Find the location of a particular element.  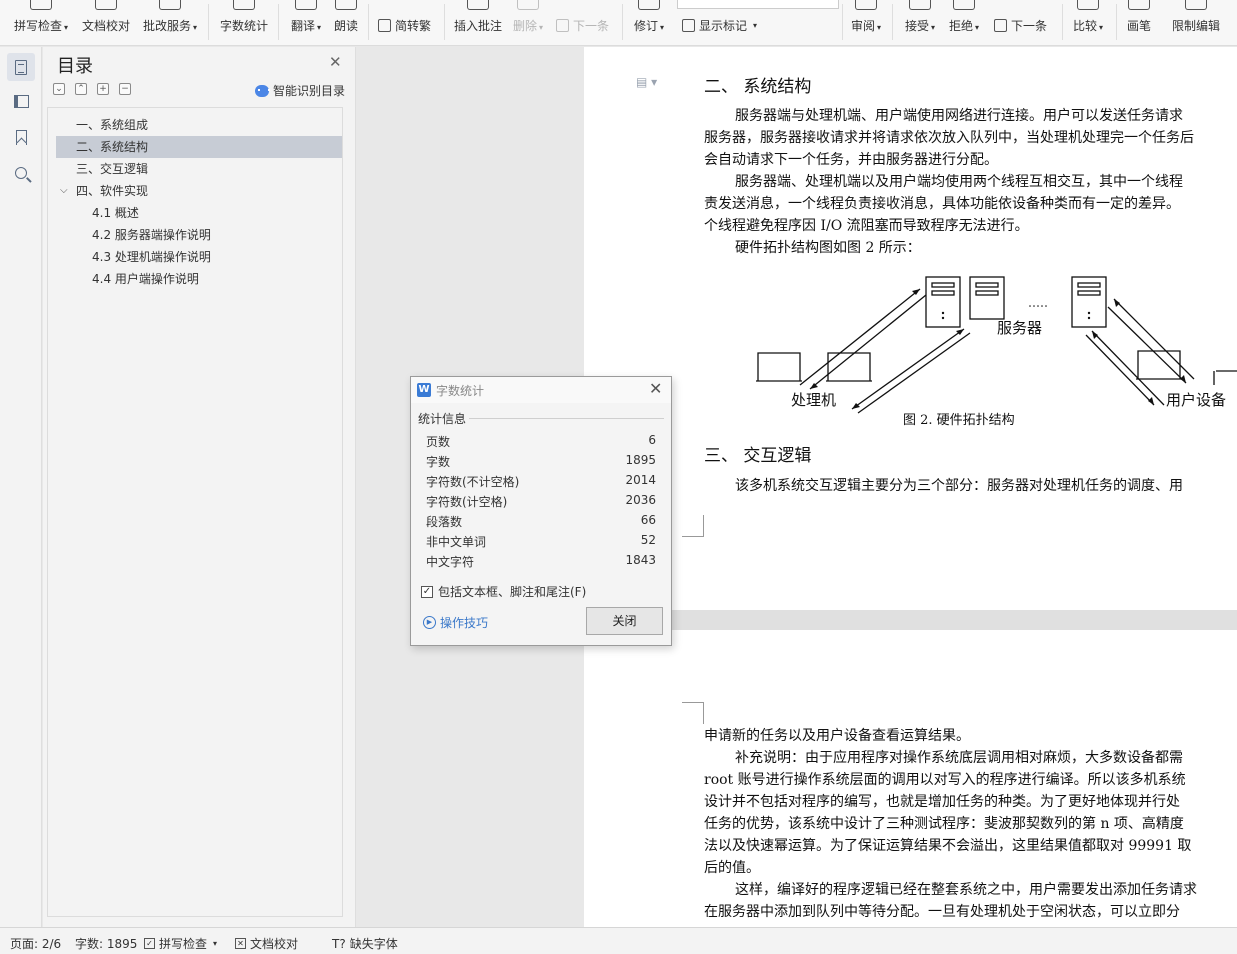

expand-up-icon: ⌃ is located at coordinates (81, 89).